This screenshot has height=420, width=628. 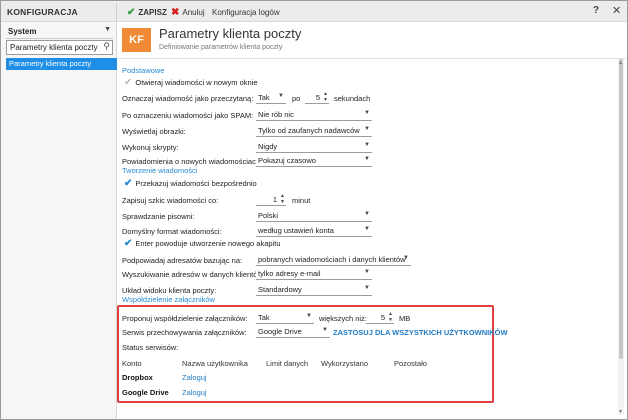 What do you see at coordinates (296, 98) in the screenshot?
I see `mark-read-after-label: po` at bounding box center [296, 98].